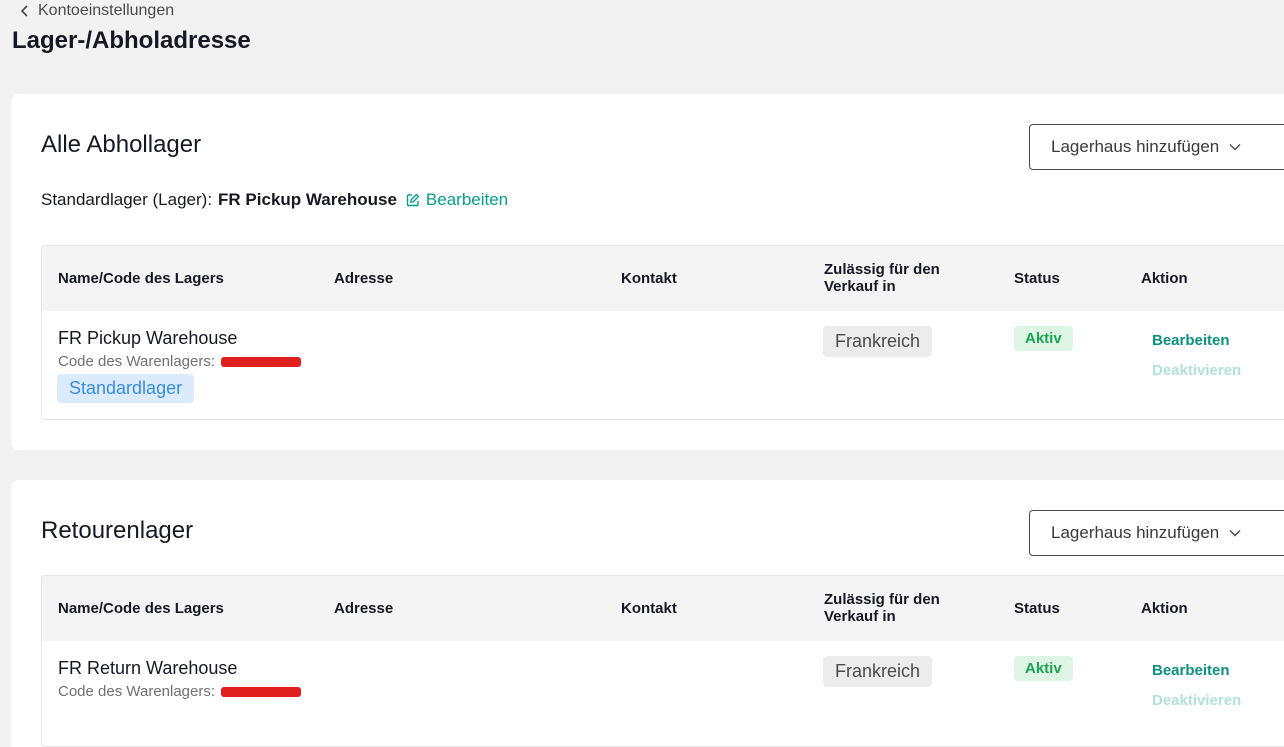 This screenshot has width=1284, height=747. Describe the element at coordinates (413, 200) in the screenshot. I see `edit-icon` at that location.